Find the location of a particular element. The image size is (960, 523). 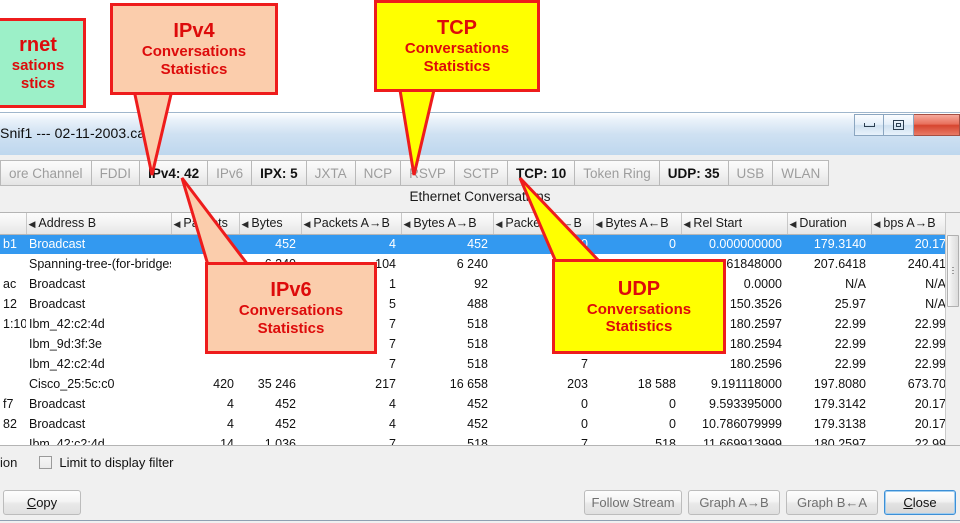

cell-packets-ba: 0 is located at coordinates (543, 244).